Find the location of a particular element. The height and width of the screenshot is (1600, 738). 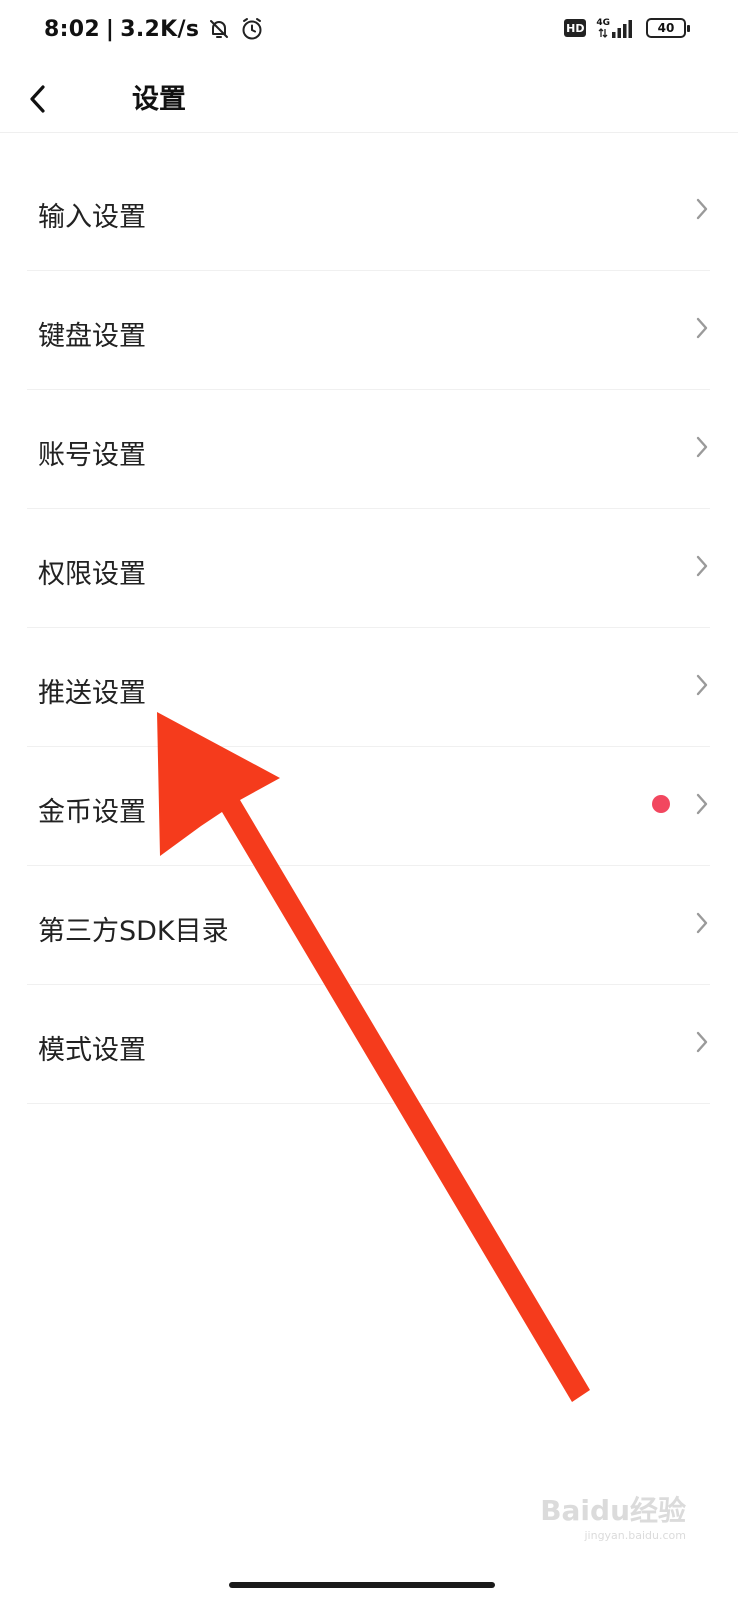

settings-item-mode: 模式设置 is located at coordinates (368, 1044).